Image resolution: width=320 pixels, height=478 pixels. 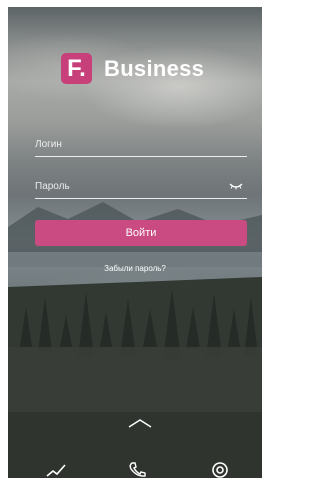 What do you see at coordinates (56, 470) in the screenshot?
I see `chart-icon` at bounding box center [56, 470].